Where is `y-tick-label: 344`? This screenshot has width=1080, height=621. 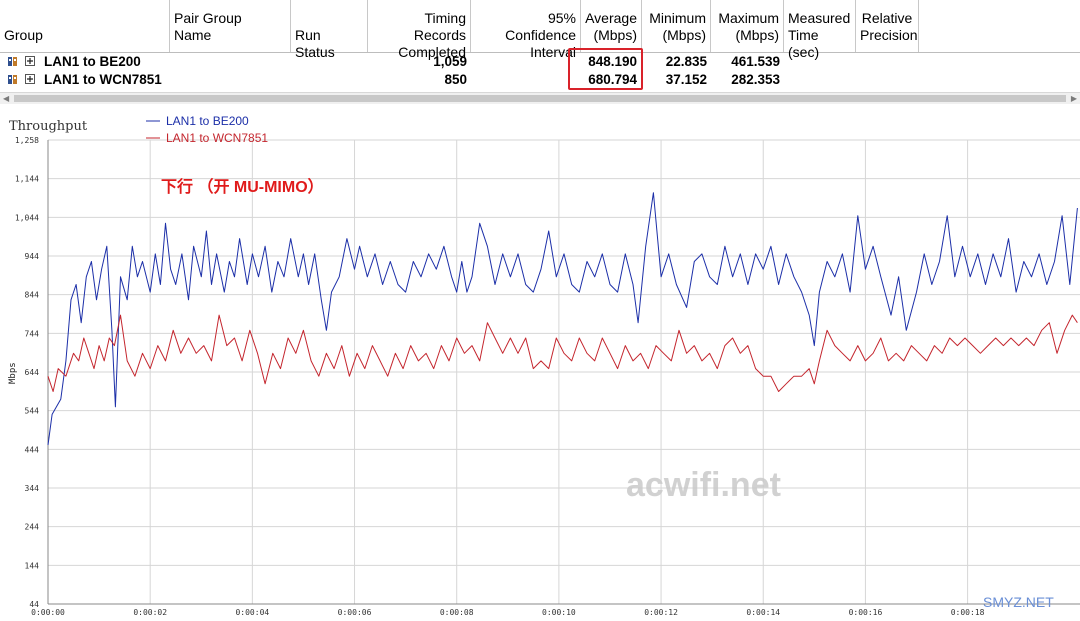
y-tick-label: 344 is located at coordinates (32, 488).